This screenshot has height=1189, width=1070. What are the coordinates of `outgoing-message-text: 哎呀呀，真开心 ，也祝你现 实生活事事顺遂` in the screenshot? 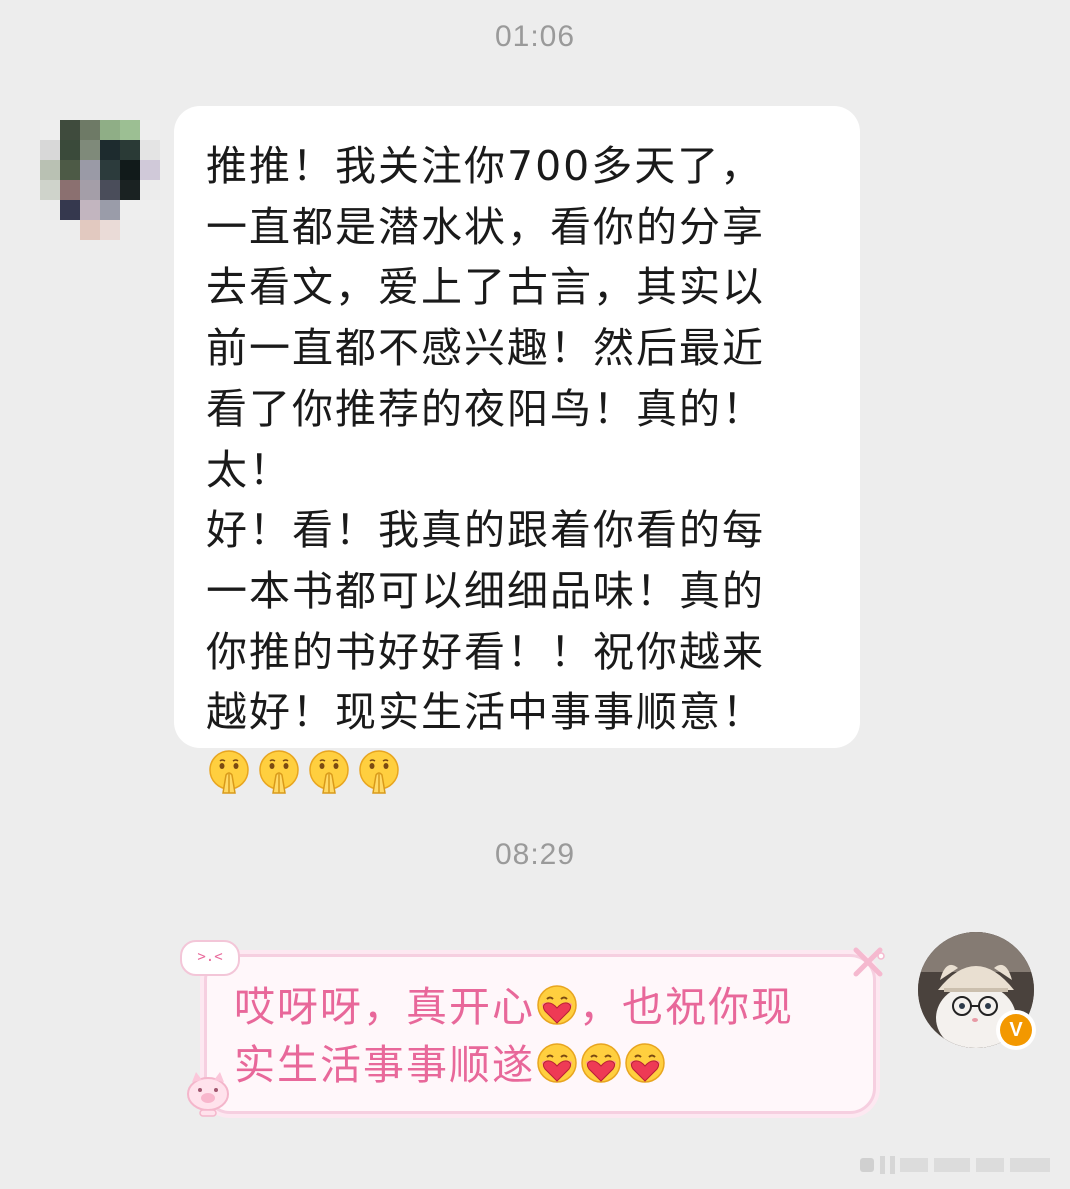 It's located at (554, 1036).